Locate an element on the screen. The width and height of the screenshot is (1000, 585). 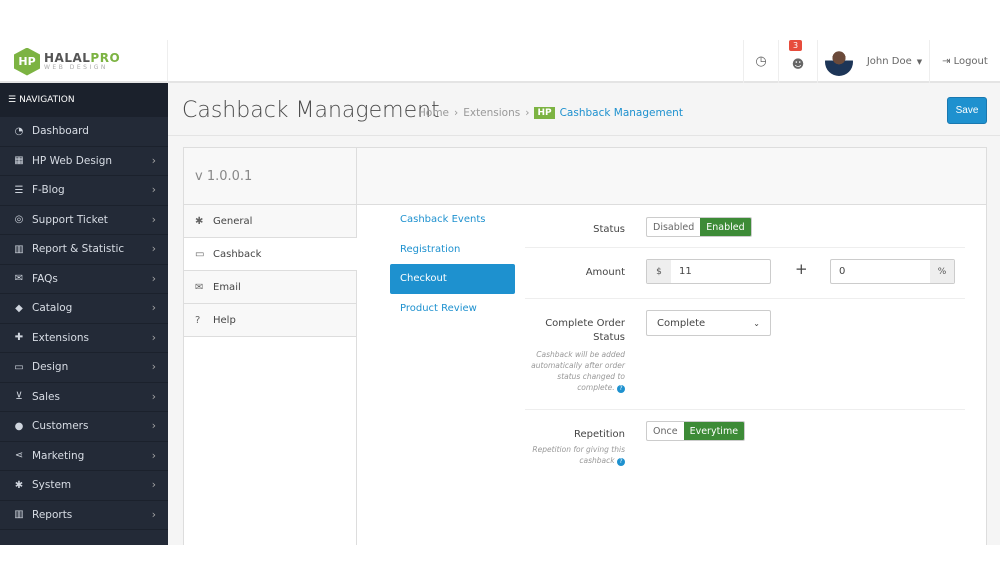
menu-icon: ☰ is located at coordinates (12, 100).